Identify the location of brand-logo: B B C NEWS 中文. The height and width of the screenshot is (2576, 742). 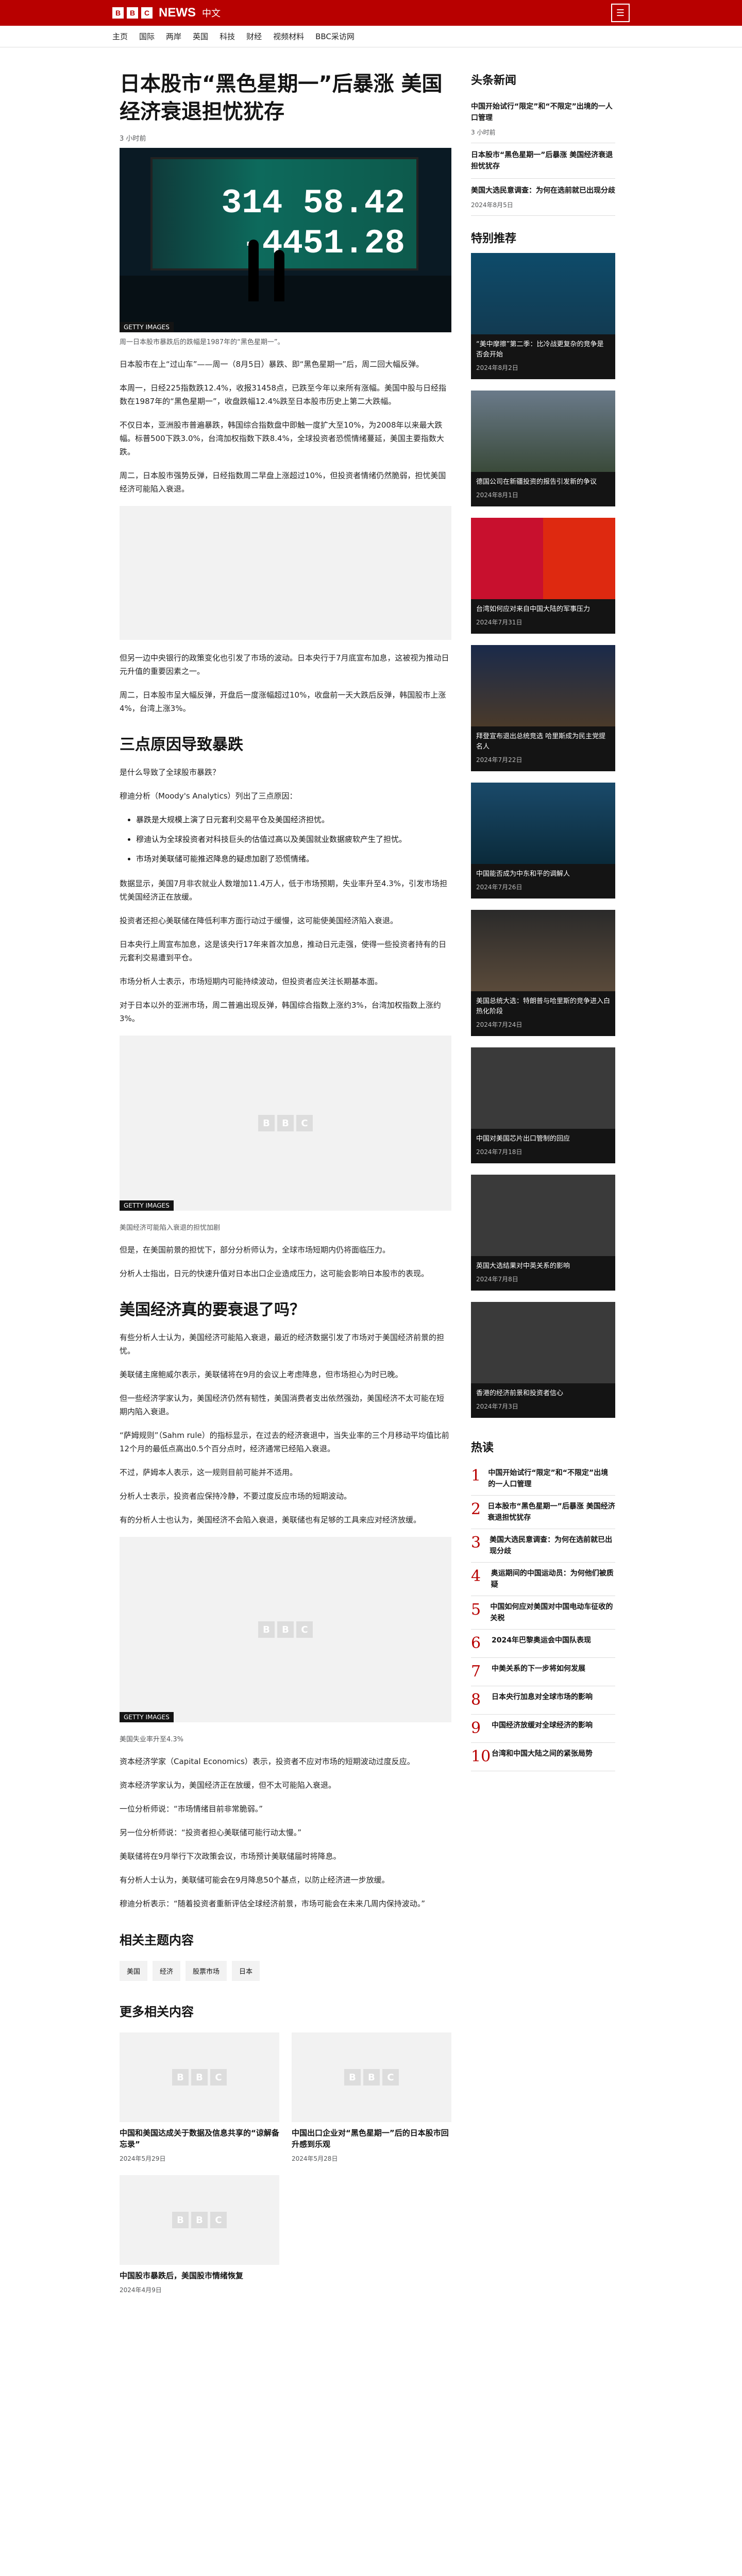
(166, 13).